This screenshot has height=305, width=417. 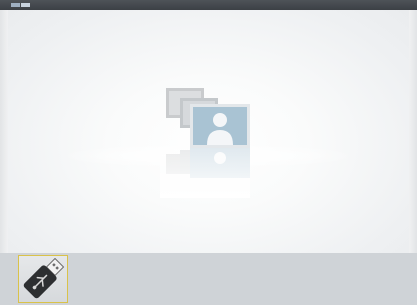 I want to click on small-window-icon, so click(x=20, y=5).